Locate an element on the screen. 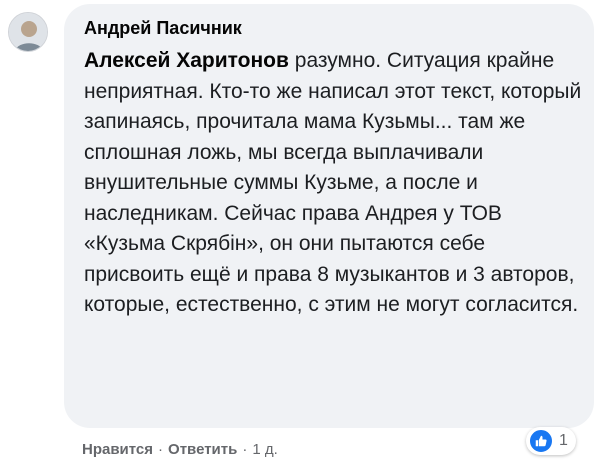 The height and width of the screenshot is (462, 600). avatar is located at coordinates (28, 32).